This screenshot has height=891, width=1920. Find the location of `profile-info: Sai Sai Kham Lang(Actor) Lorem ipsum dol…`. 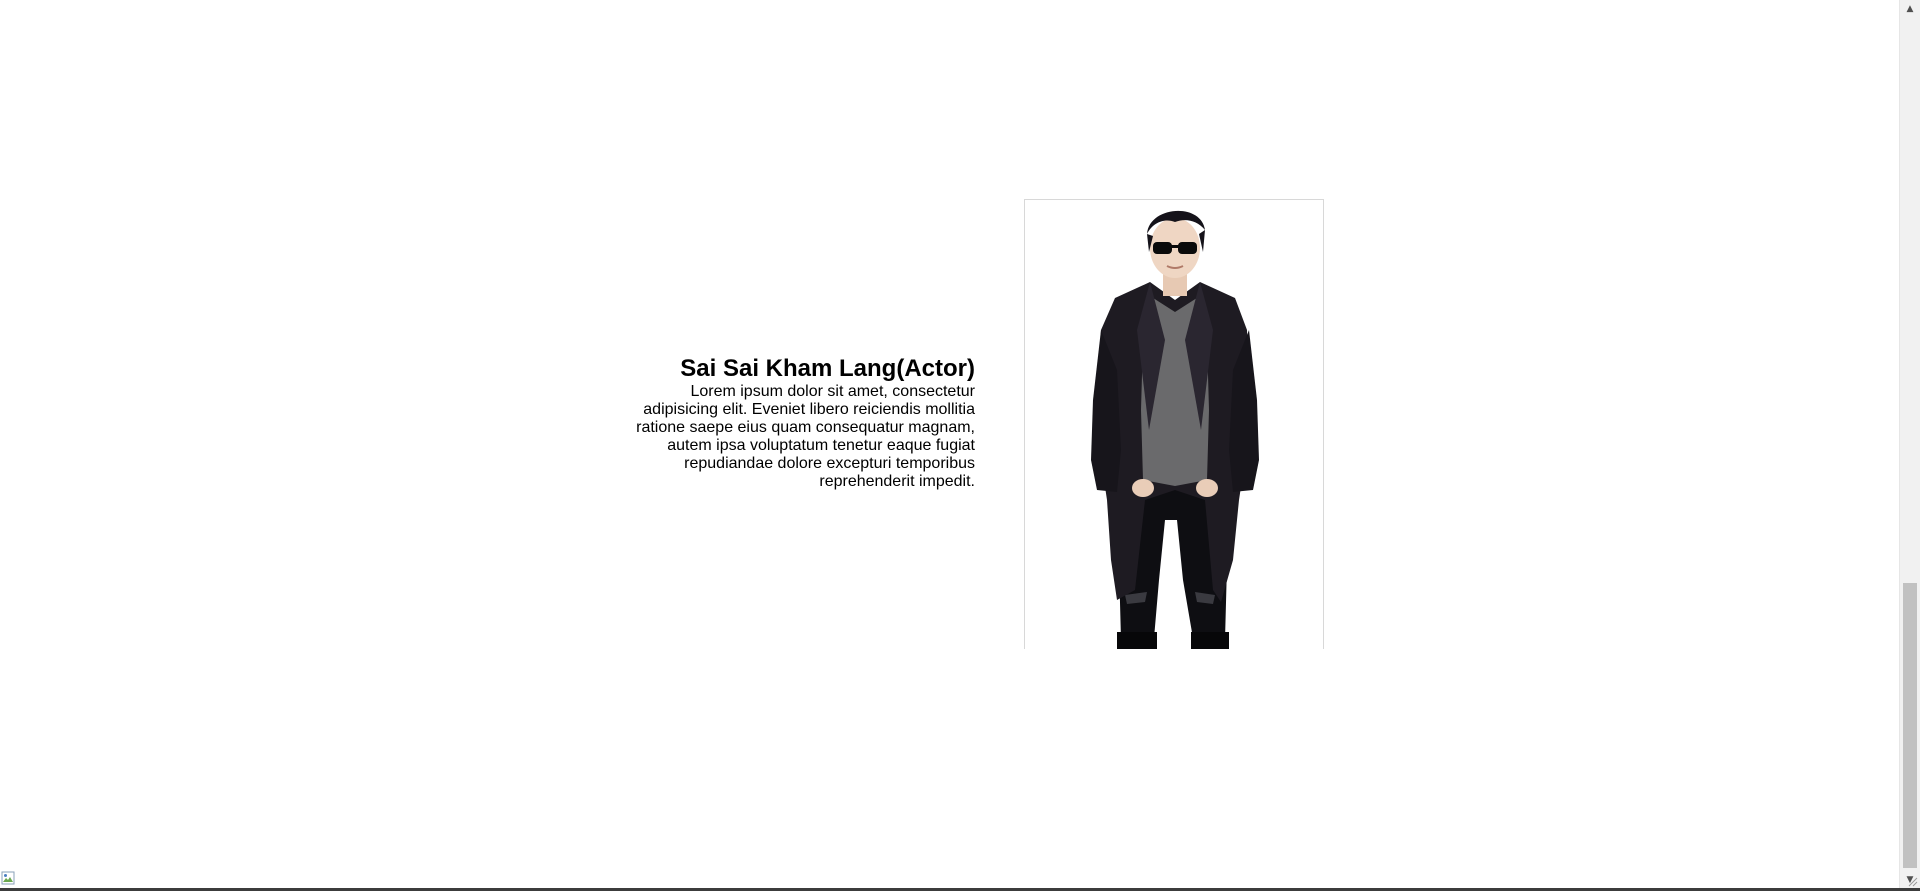

profile-info: Sai Sai Kham Lang(Actor) Lorem ipsum dol… is located at coordinates (797, 423).